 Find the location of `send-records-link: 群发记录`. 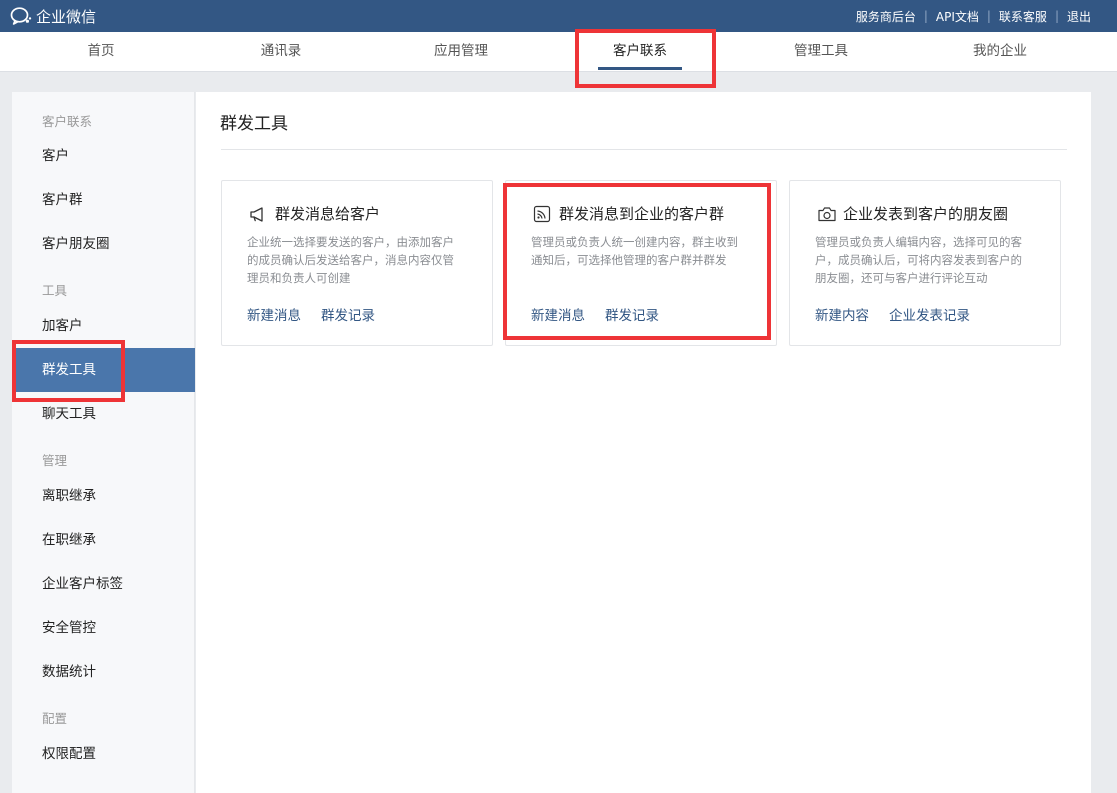

send-records-link: 群发记录 is located at coordinates (348, 314).